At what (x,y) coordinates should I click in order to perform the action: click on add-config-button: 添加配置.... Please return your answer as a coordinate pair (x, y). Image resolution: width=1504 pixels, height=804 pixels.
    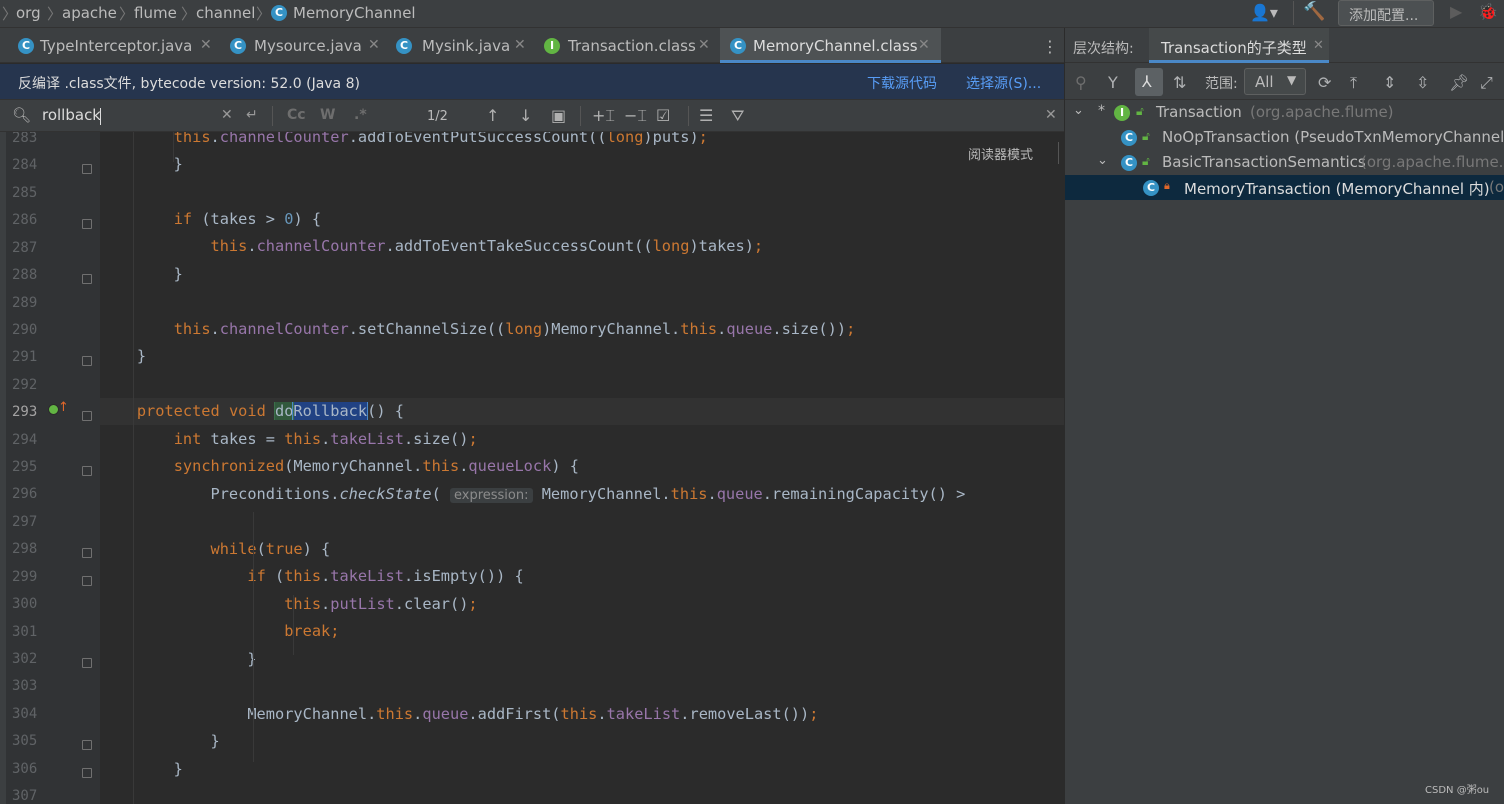
    Looking at the image, I should click on (1386, 13).